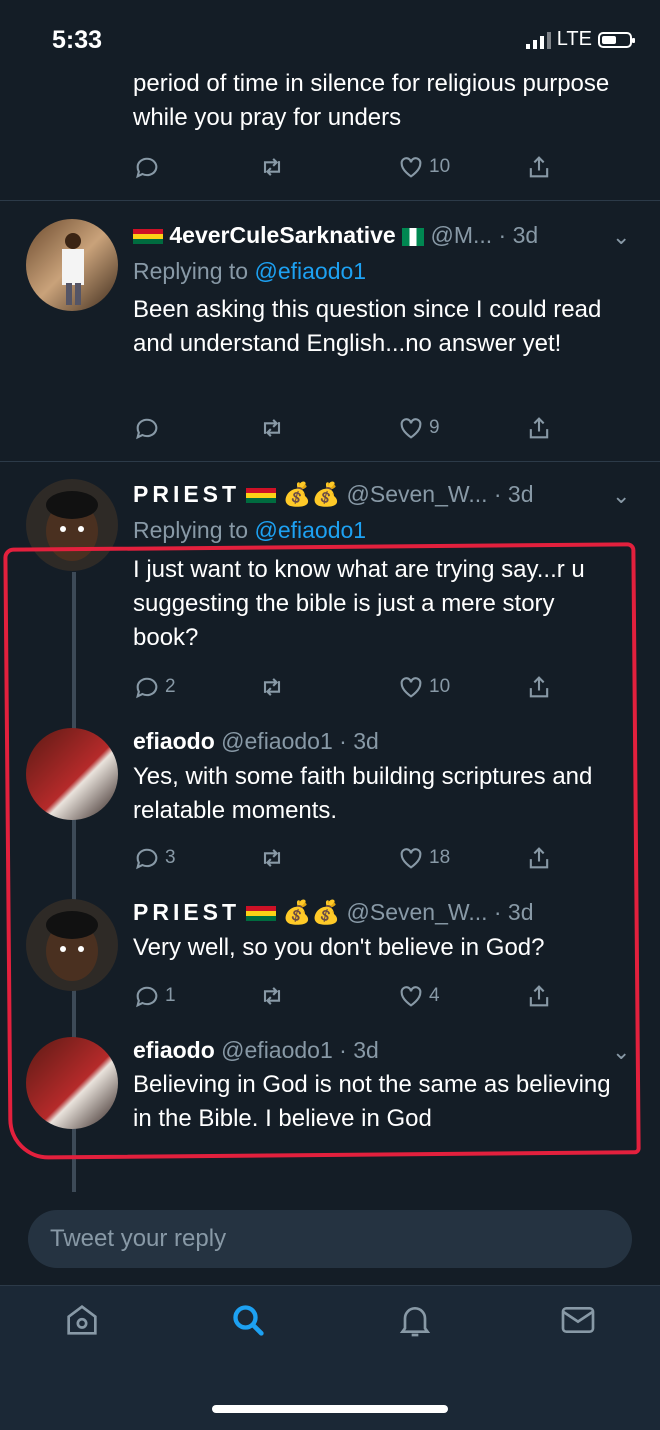 This screenshot has height=1430, width=660. I want to click on status-time: 5:33, so click(77, 40).